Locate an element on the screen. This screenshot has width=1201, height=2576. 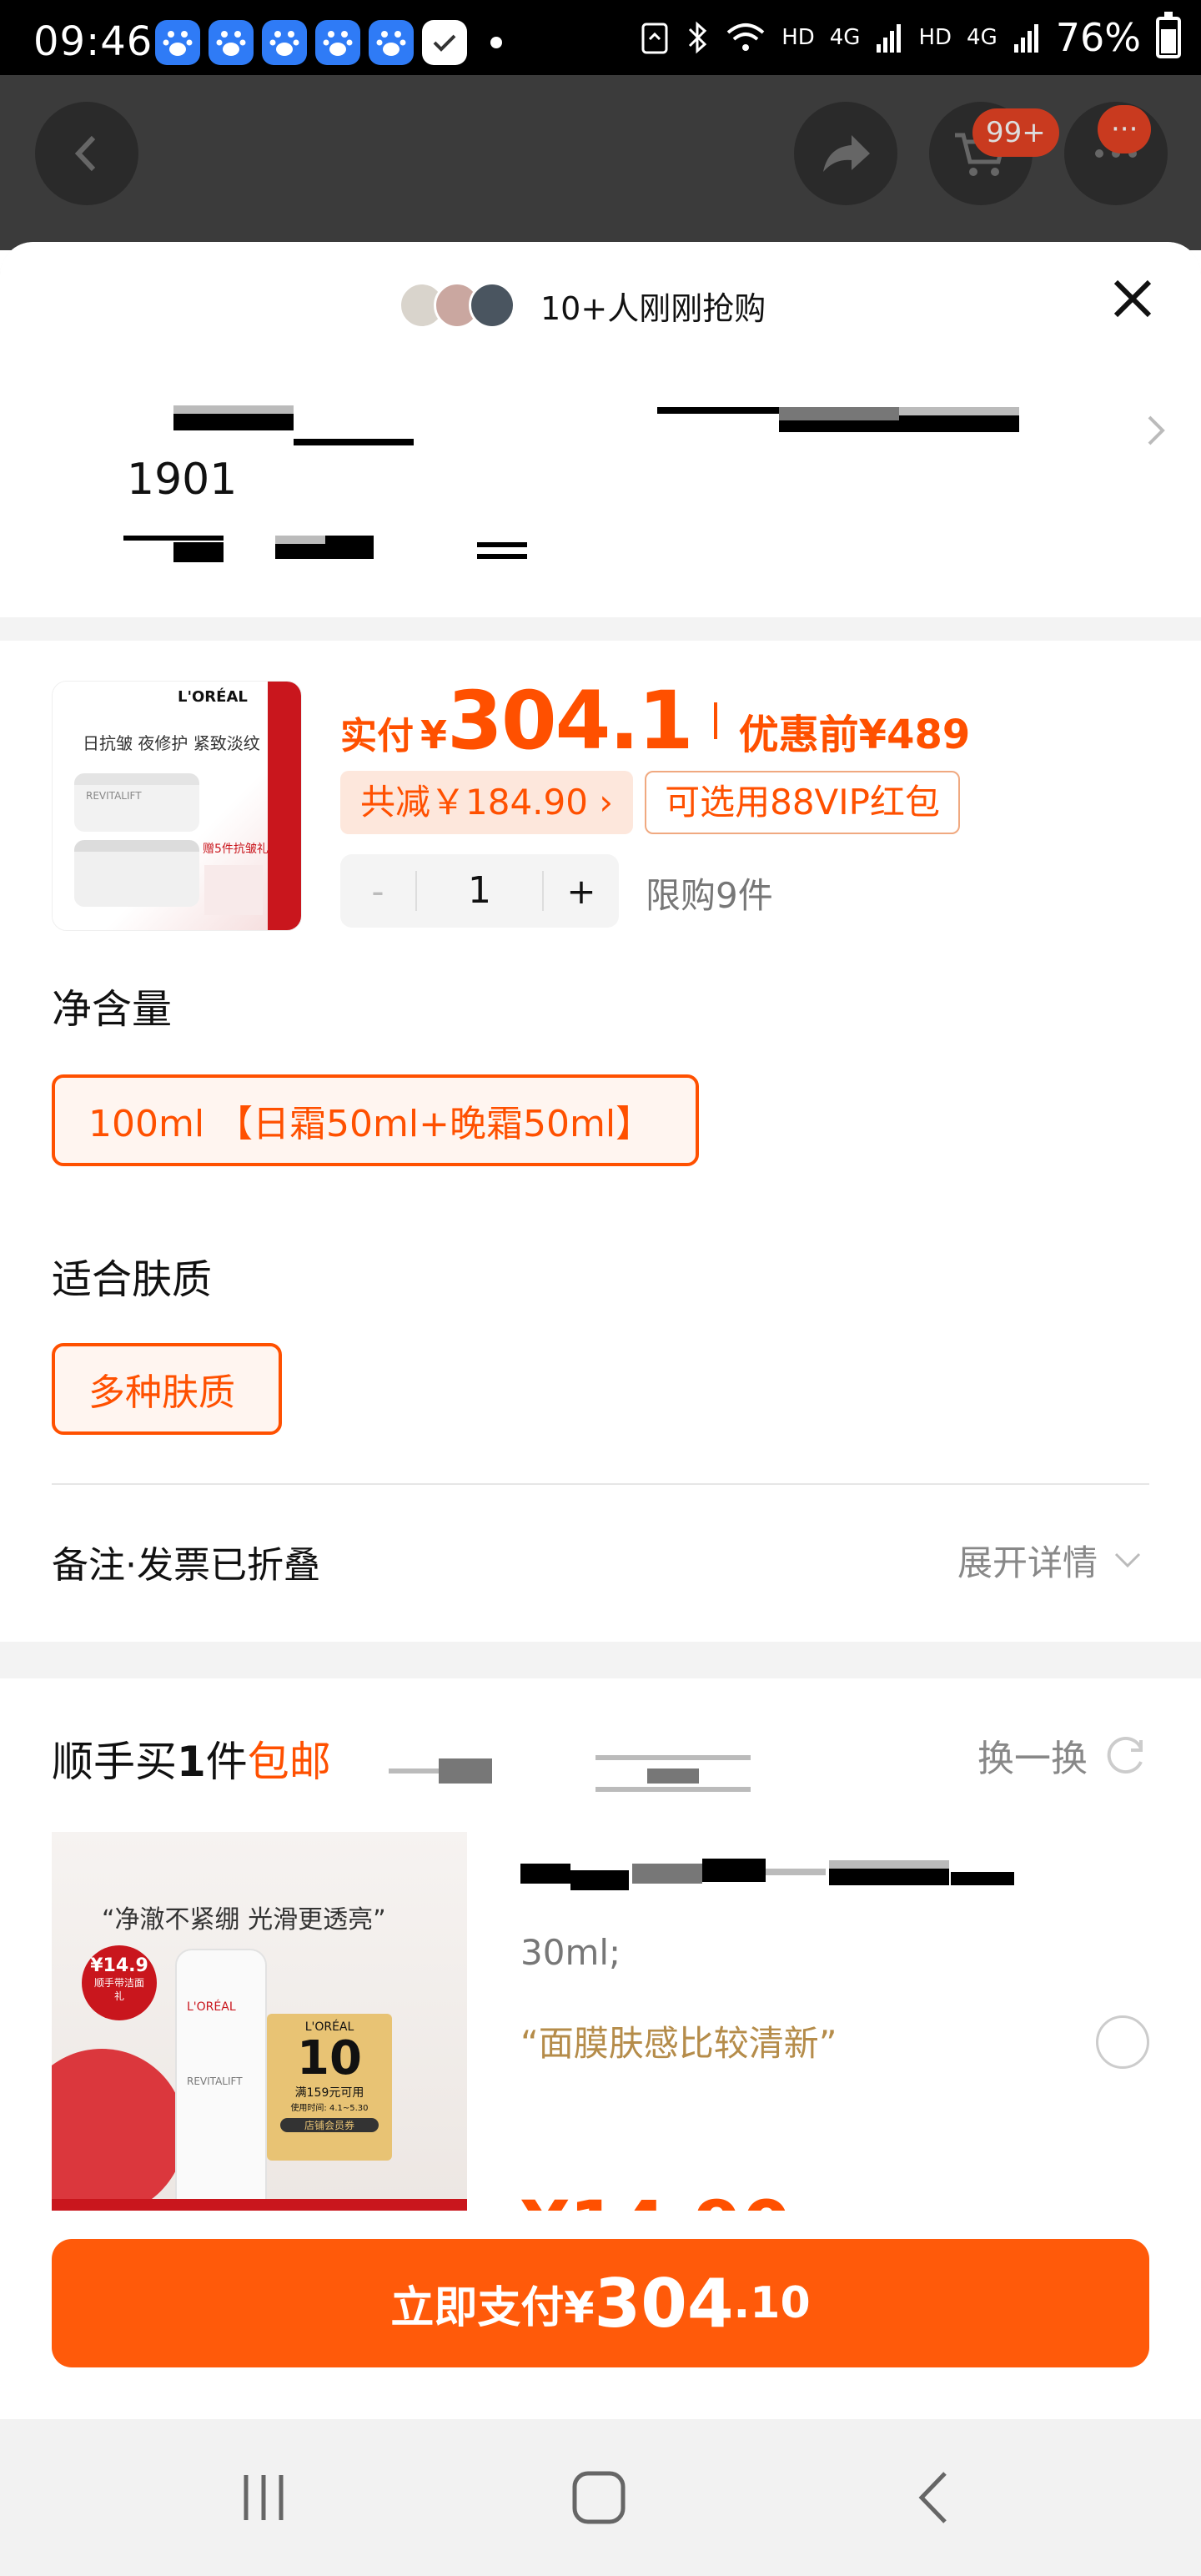
net-content-option-label: 100ml 【日霜50ml+晚霜50ml】 is located at coordinates (371, 1124).